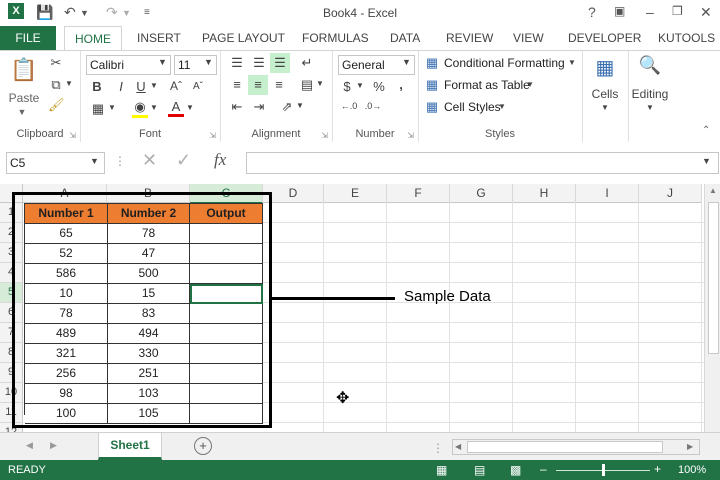 The image size is (720, 480). Describe the element at coordinates (293, 193) in the screenshot. I see `column-header-d: D` at that location.